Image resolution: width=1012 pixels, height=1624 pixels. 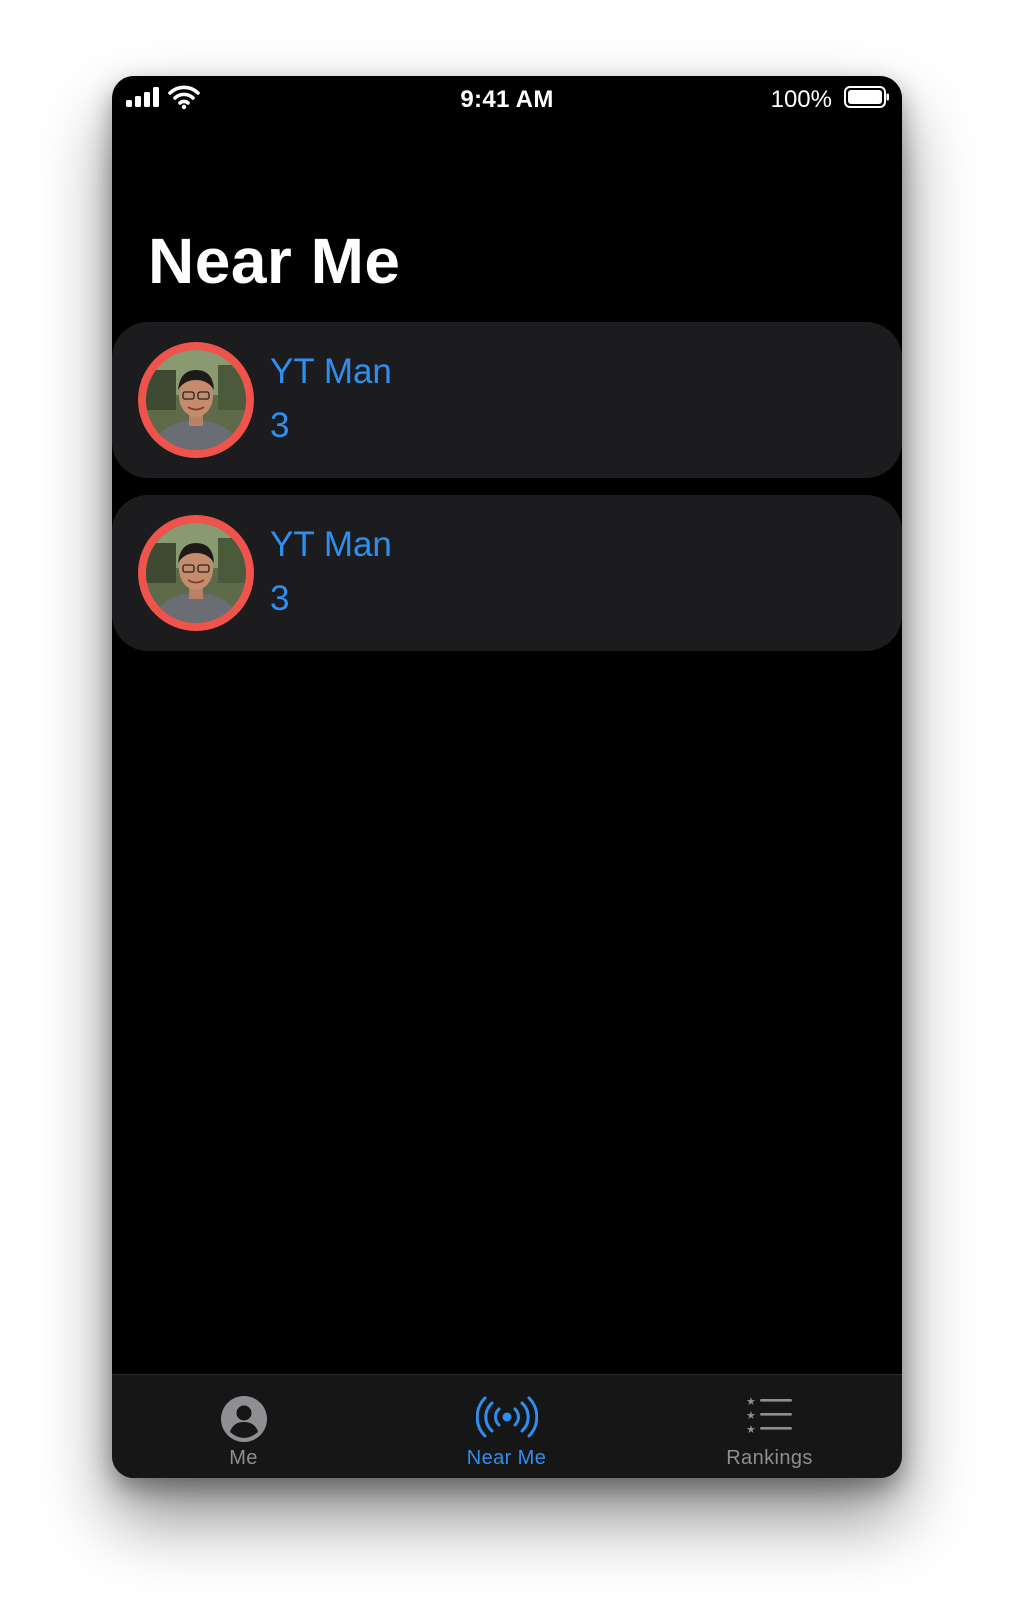 I want to click on tab-bar: Me Near Me ★ ★ ★ Rankings, so click(x=507, y=1426).